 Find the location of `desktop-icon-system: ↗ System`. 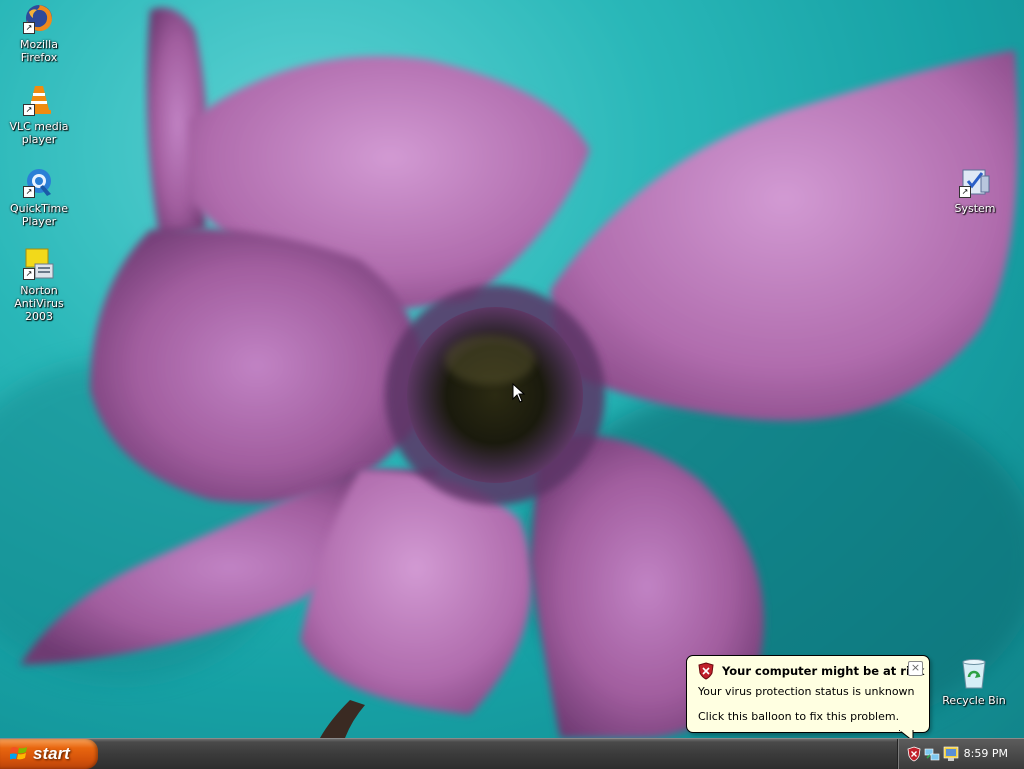

desktop-icon-system: ↗ System is located at coordinates (975, 190).